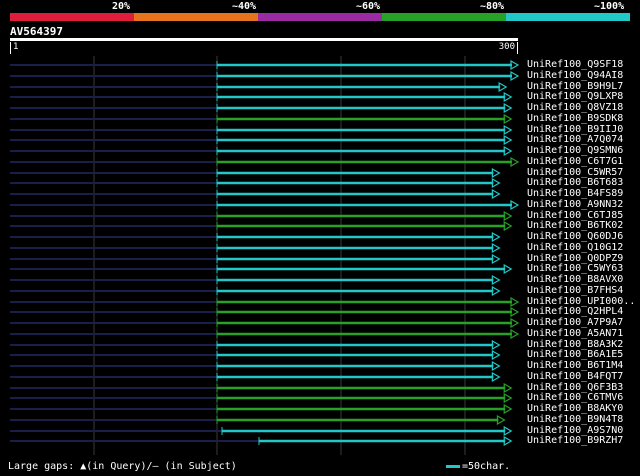 The height and width of the screenshot is (476, 640). What do you see at coordinates (575, 64) in the screenshot?
I see `hit-label: UniRef100_Q9SF18` at bounding box center [575, 64].